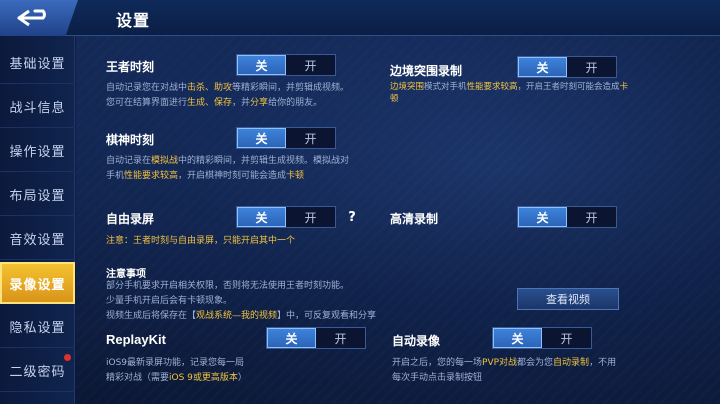 This screenshot has width=720, height=404. What do you see at coordinates (37, 151) in the screenshot?
I see `sidebar-item-controls: 操作设置` at bounding box center [37, 151].